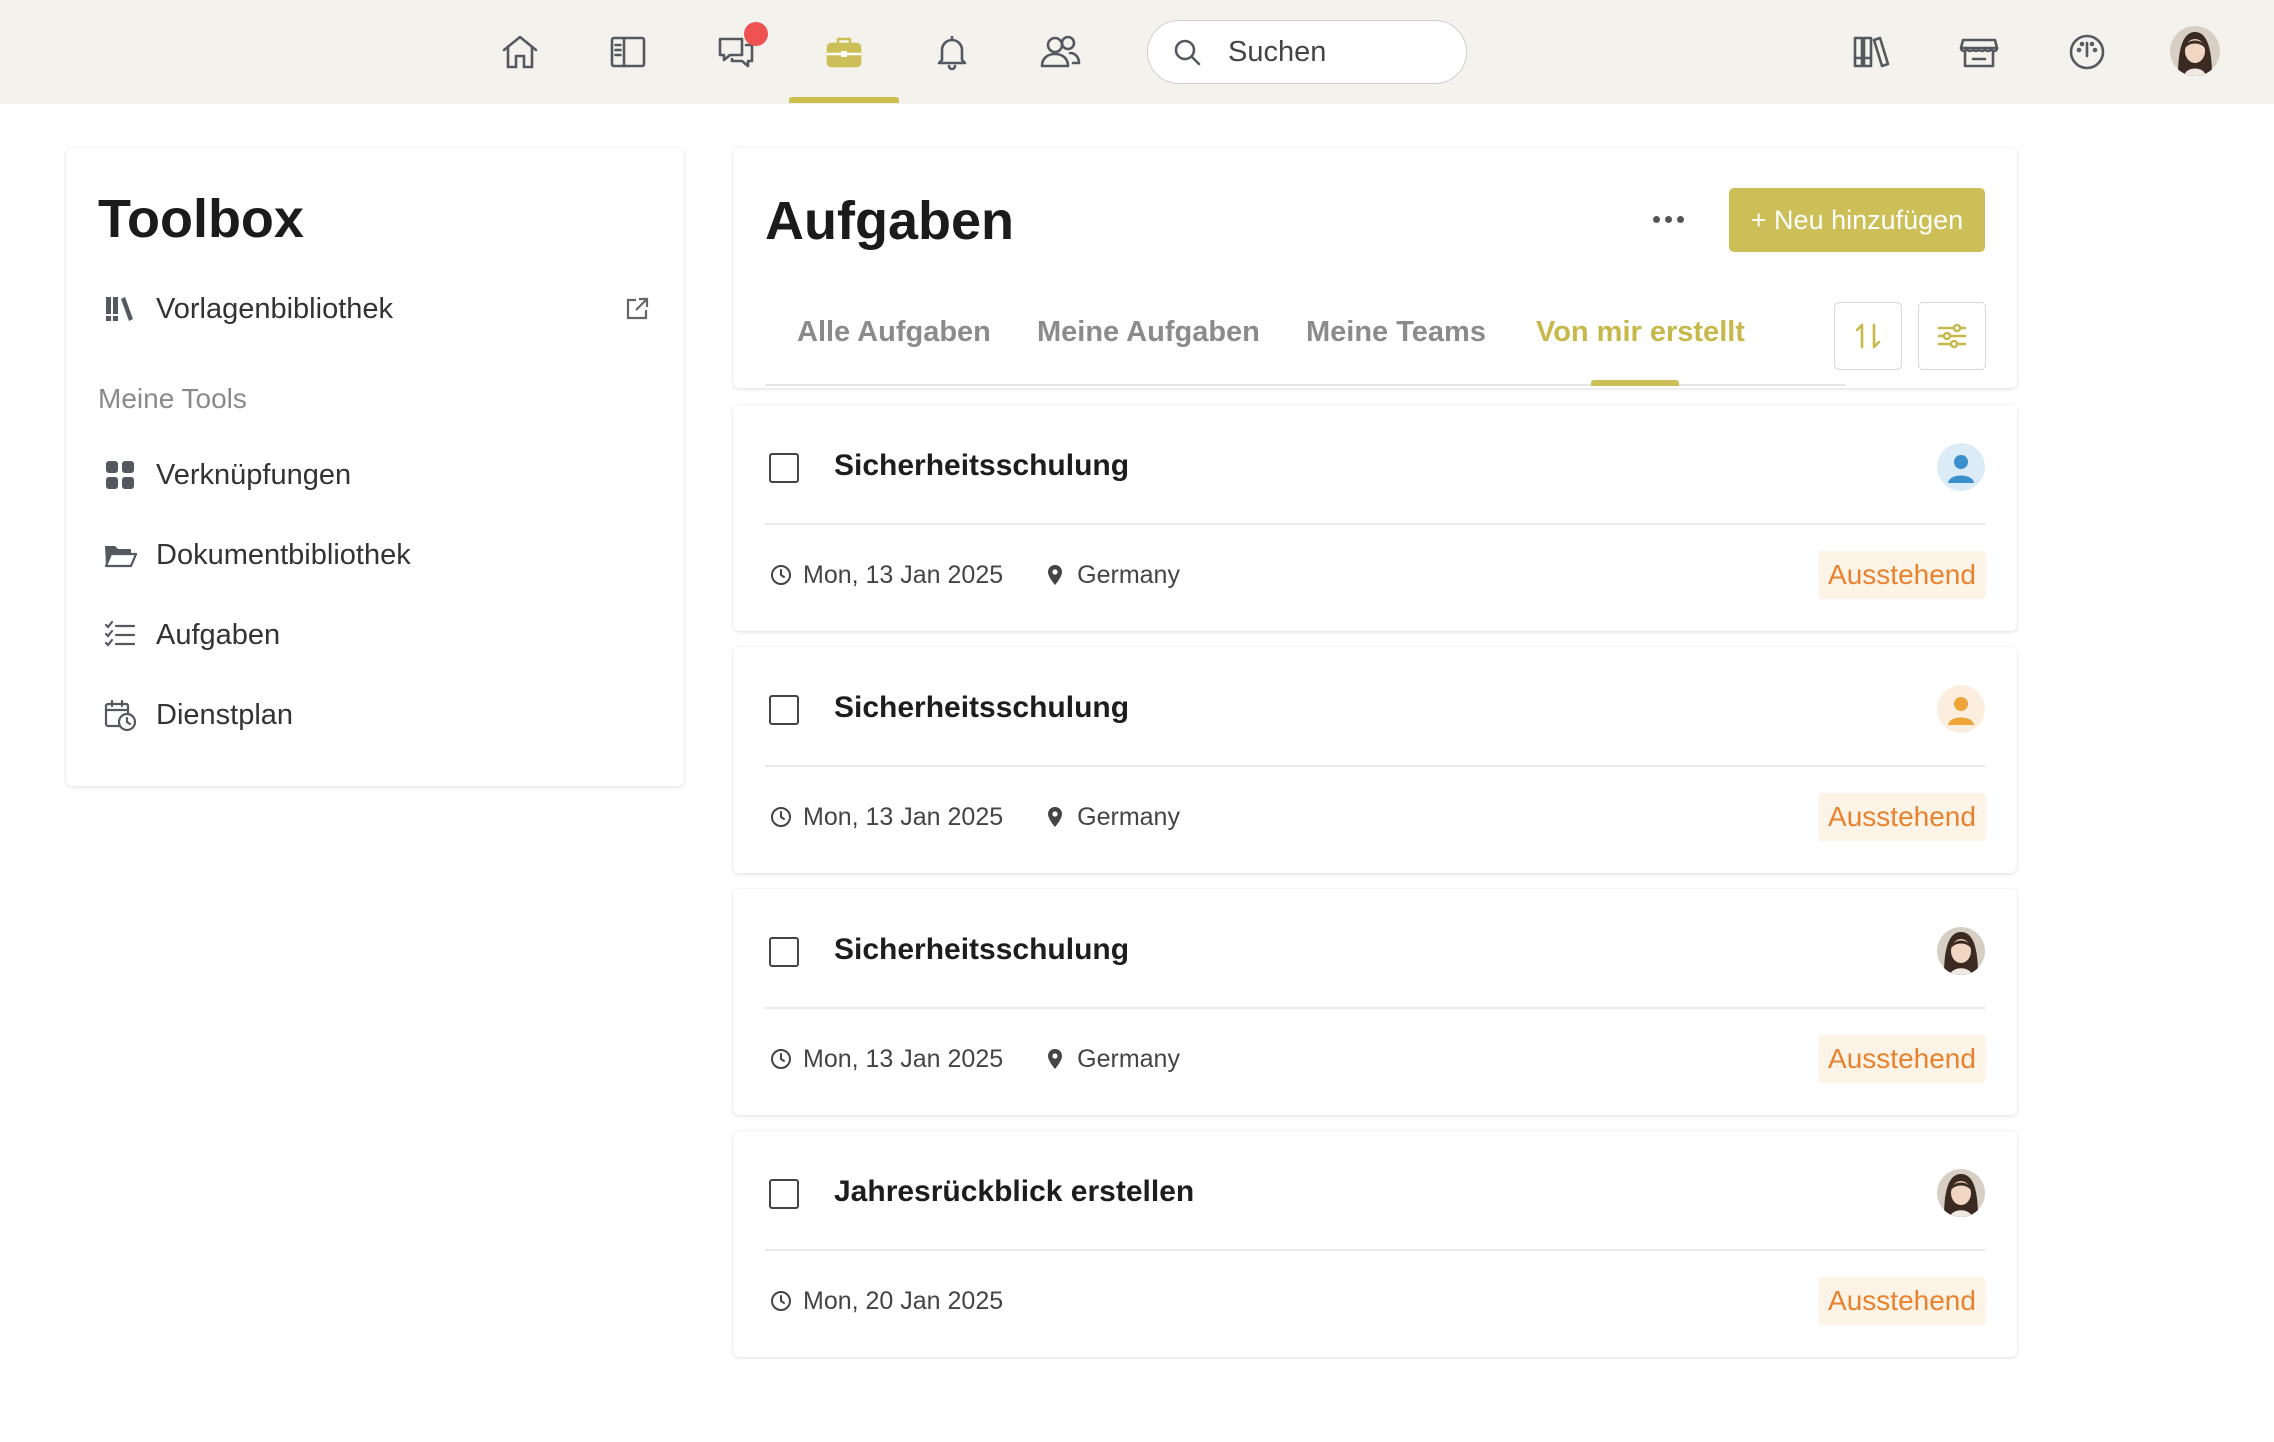  Describe the element at coordinates (218, 634) in the screenshot. I see `sidebar-item-label: Aufgaben` at that location.